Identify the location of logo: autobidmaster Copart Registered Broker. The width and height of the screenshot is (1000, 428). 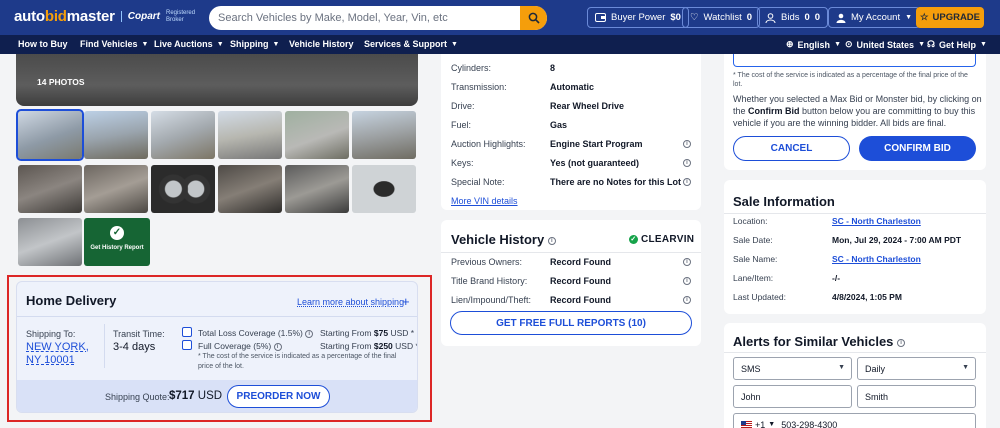
(105, 16).